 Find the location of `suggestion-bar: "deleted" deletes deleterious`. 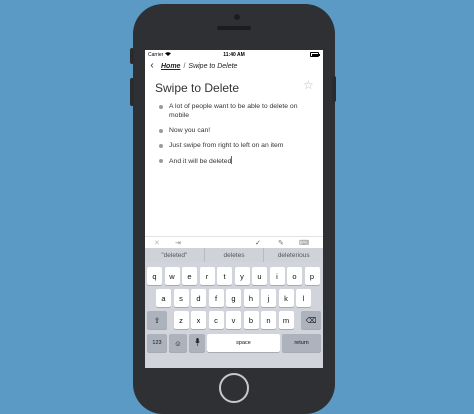

suggestion-bar: "deleted" deletes deleterious is located at coordinates (234, 255).